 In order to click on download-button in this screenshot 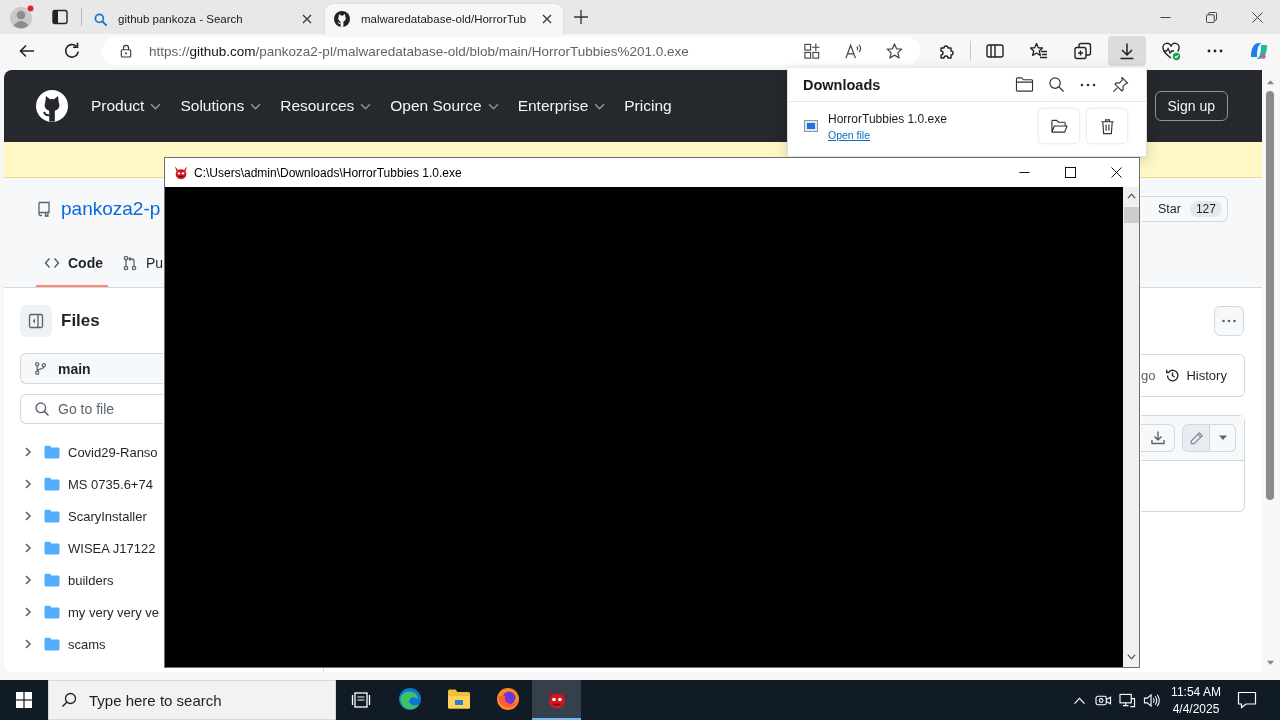, I will do `click(1158, 438)`.